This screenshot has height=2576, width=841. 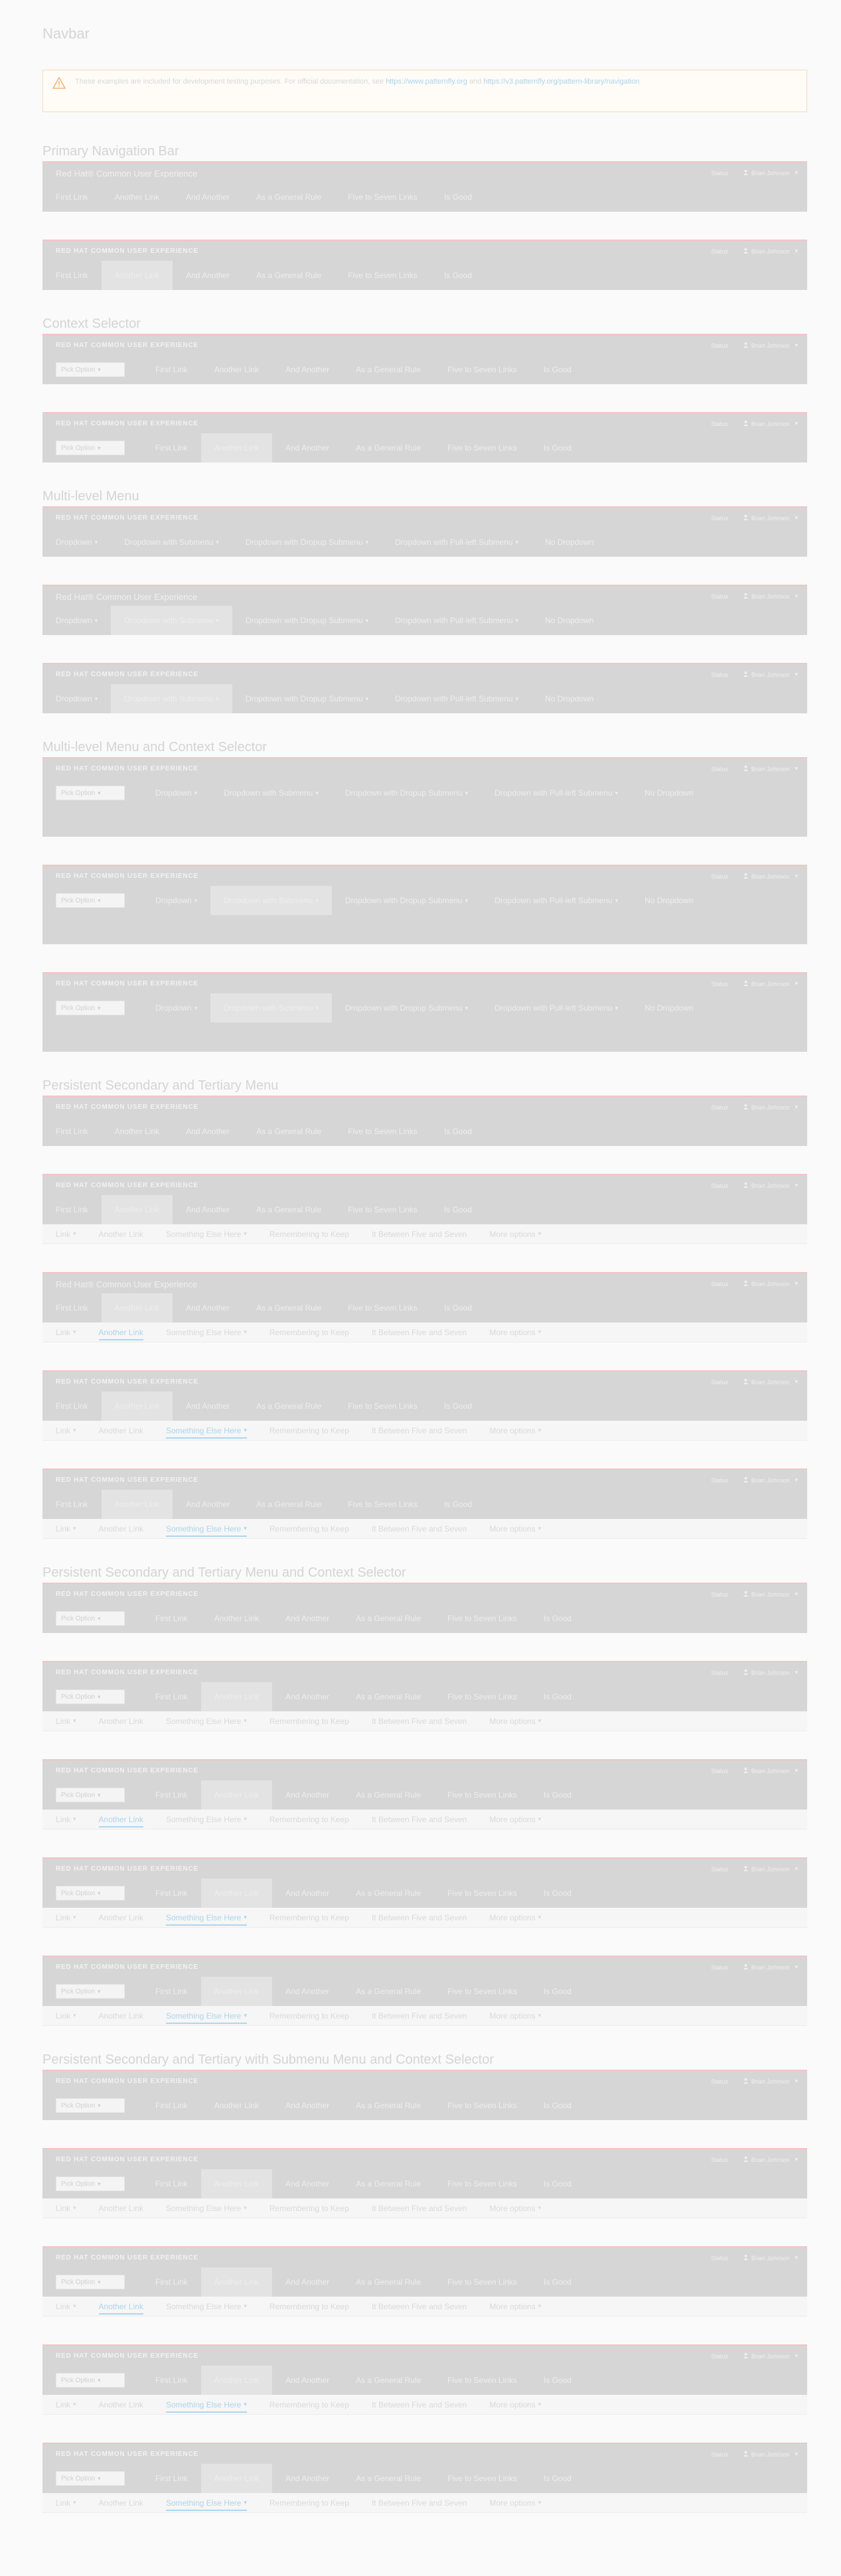 What do you see at coordinates (406, 793) in the screenshot?
I see `primary-nav-item: Dropdown with Dropup Submenu ▾` at bounding box center [406, 793].